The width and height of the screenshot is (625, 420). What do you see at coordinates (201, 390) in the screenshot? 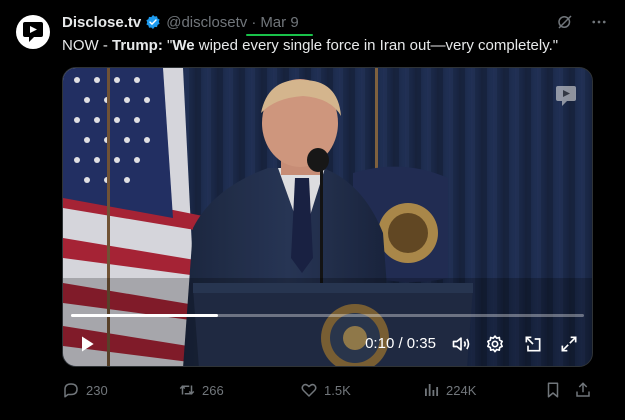
I see `repost-button: 266` at bounding box center [201, 390].